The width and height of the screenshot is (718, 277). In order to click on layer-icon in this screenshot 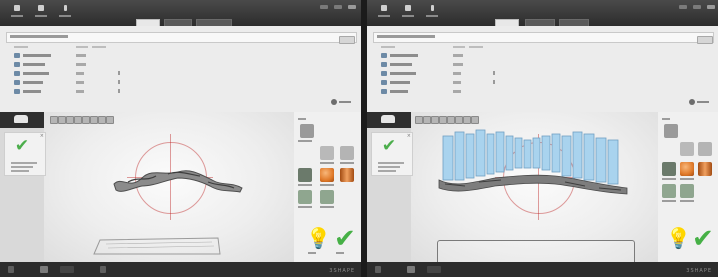, I will do `click(103, 269)`.